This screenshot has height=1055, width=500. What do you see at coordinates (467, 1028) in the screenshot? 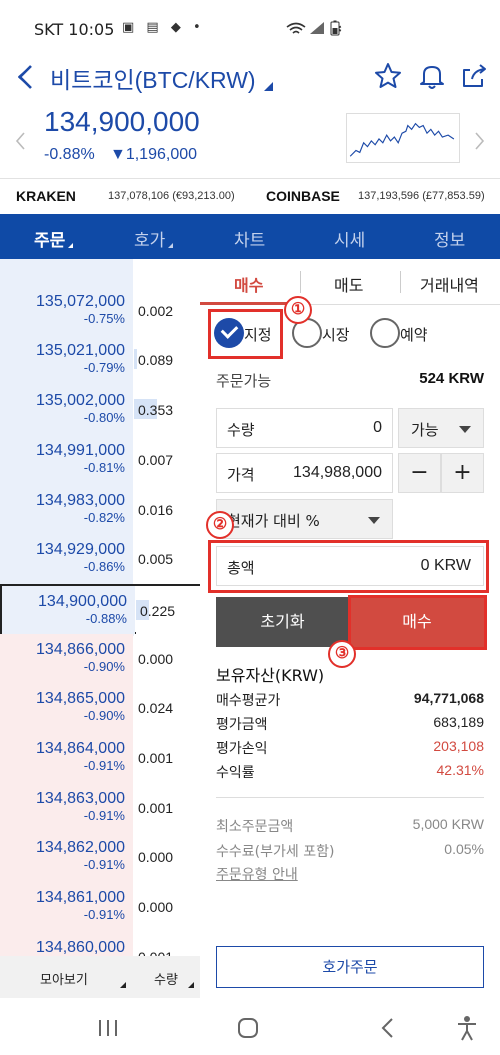
I see `accessibility-icon` at bounding box center [467, 1028].